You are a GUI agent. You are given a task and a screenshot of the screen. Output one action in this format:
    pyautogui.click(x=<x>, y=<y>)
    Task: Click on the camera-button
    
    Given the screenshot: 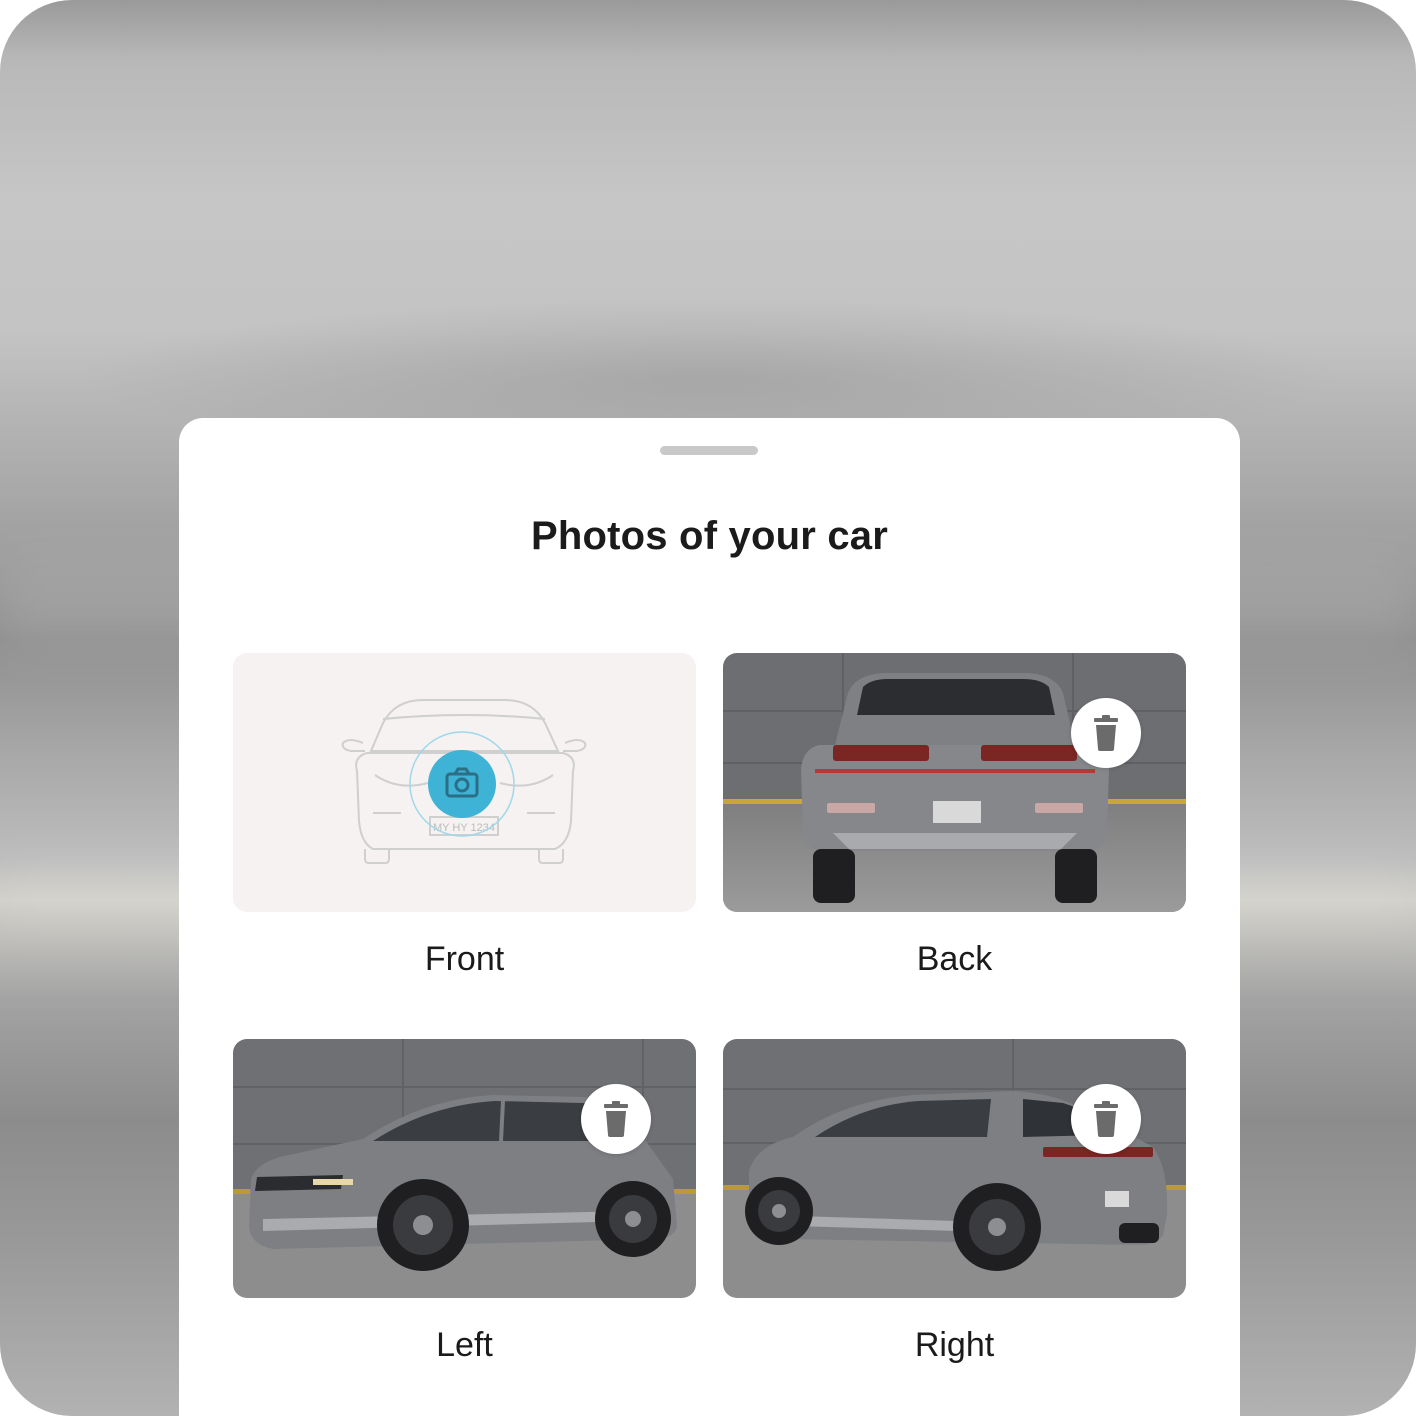 What is the action you would take?
    pyautogui.click(x=462, y=784)
    